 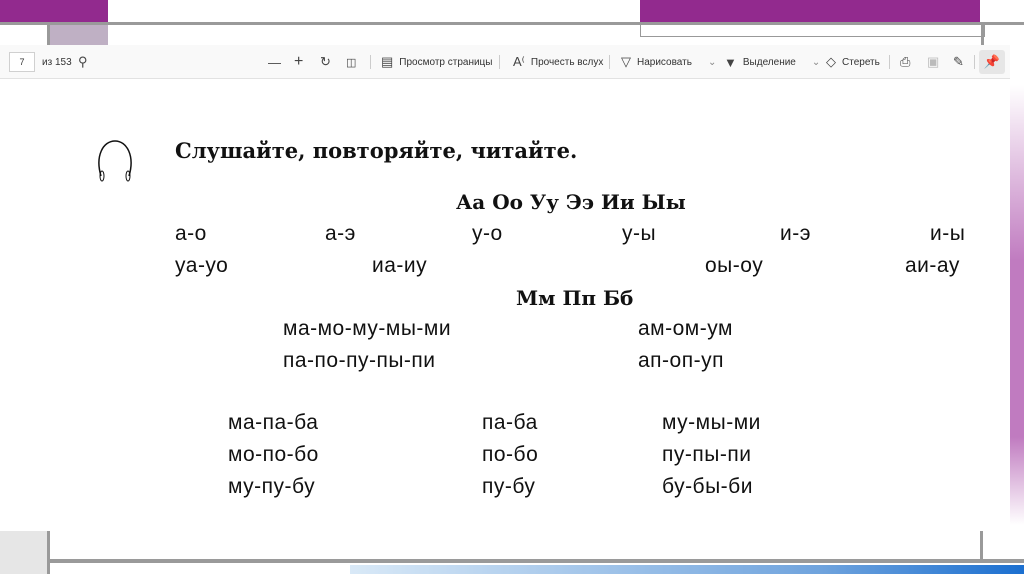 What do you see at coordinates (22, 62) in the screenshot?
I see `page-number-input: 7` at bounding box center [22, 62].